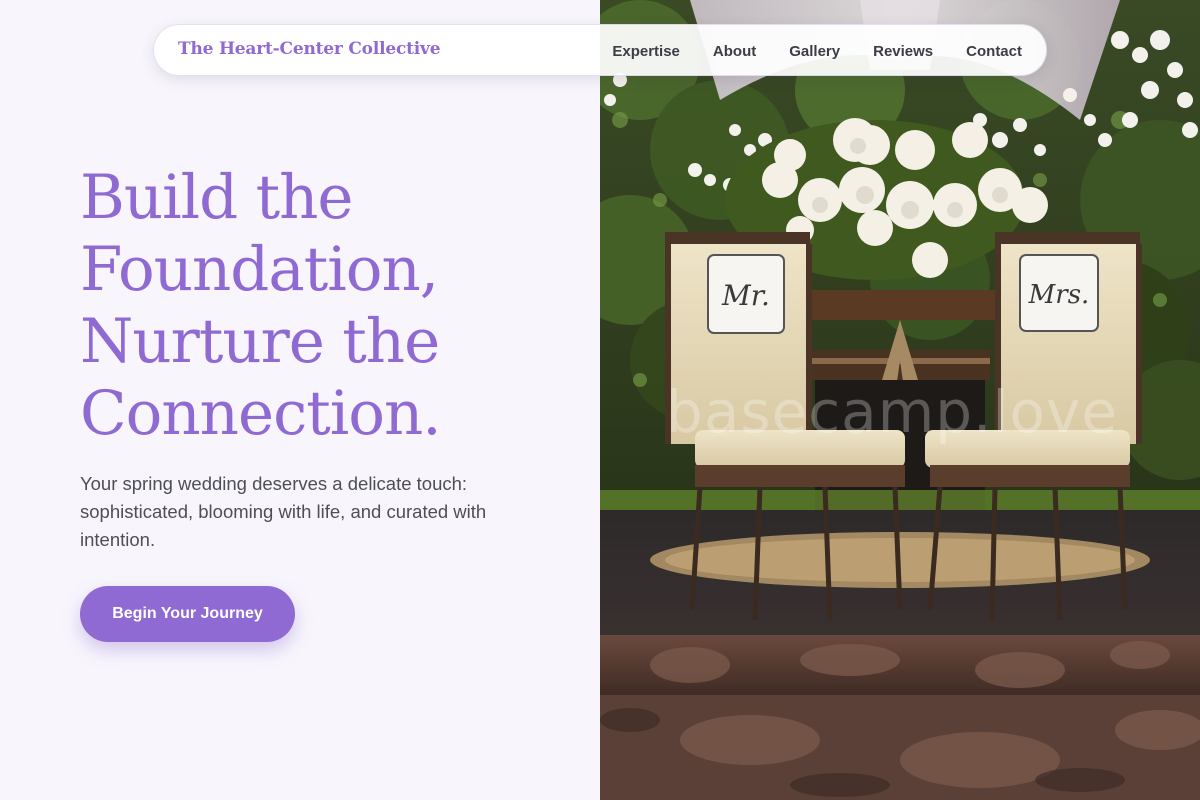  What do you see at coordinates (259, 269) in the screenshot?
I see `headline-line-2: Foundation,` at bounding box center [259, 269].